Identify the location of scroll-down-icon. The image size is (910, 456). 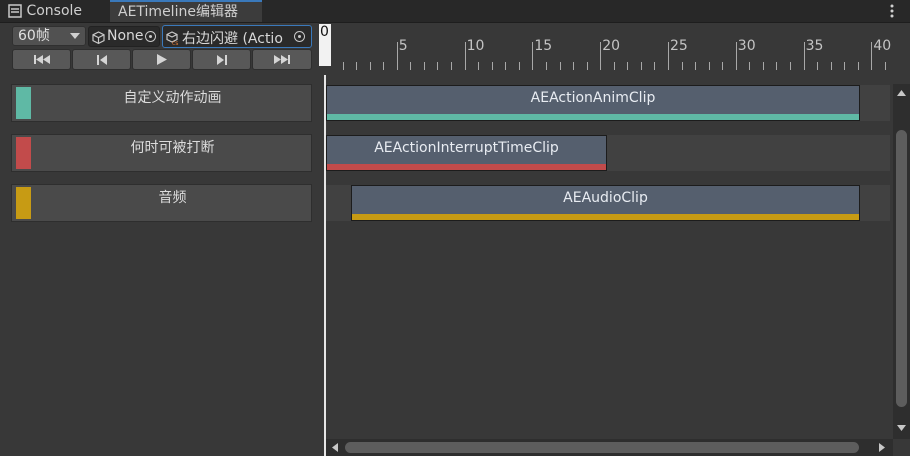
(901, 428).